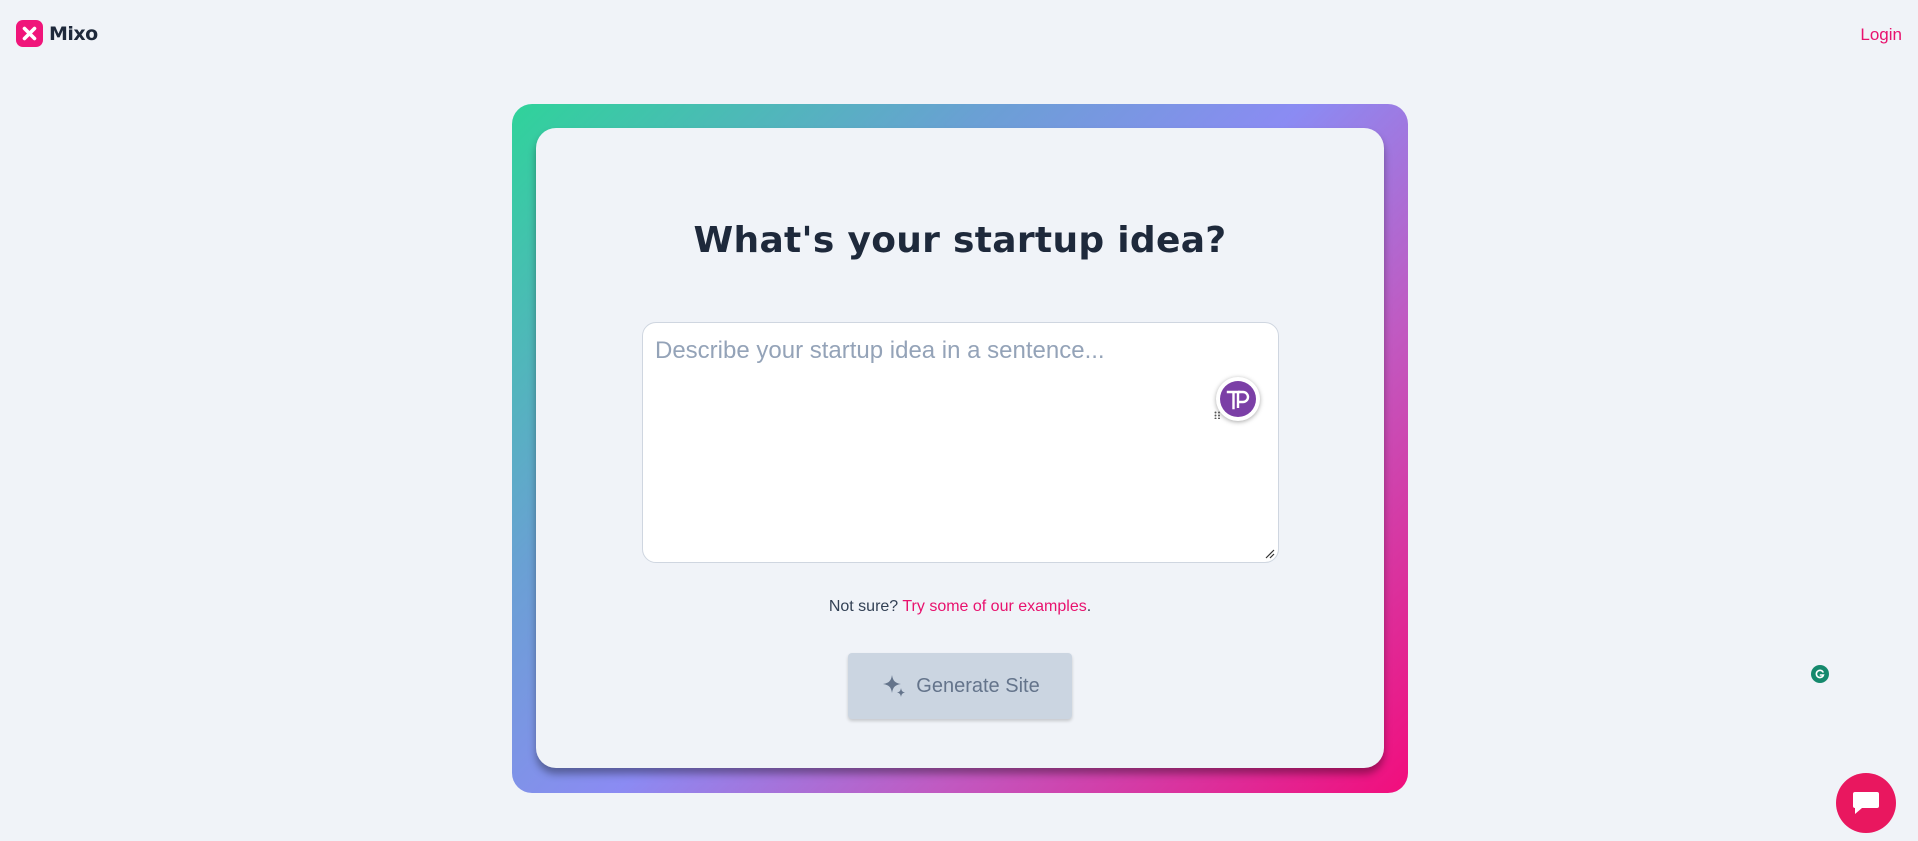  What do you see at coordinates (863, 606) in the screenshot?
I see `helper-prefix: Not sure?` at bounding box center [863, 606].